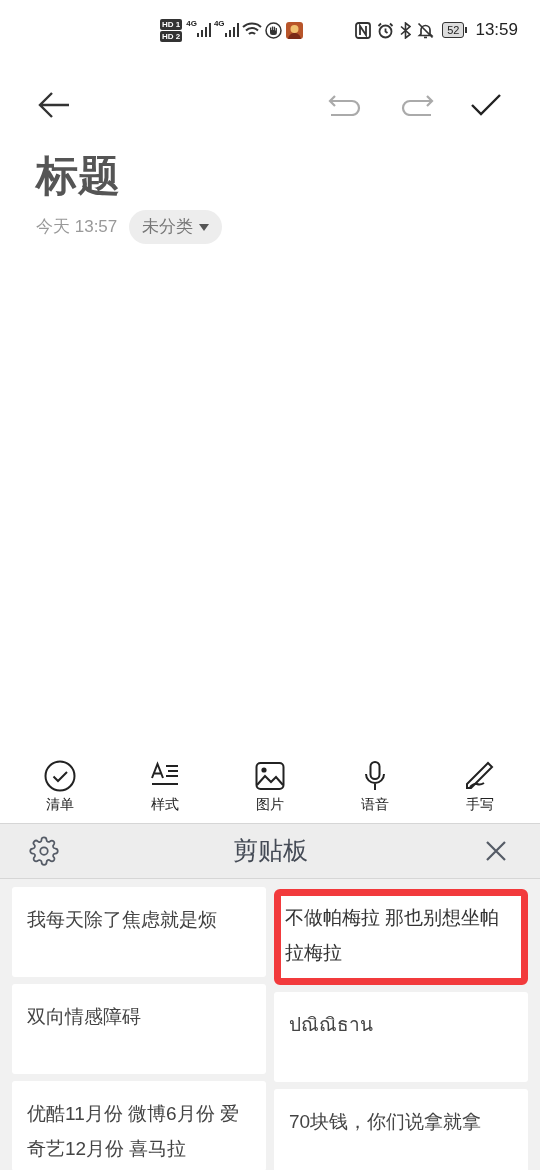 The width and height of the screenshot is (540, 1170). I want to click on clipboard-item: 优酷11月份 微博6月份 爱奇艺12月份 喜马拉, so click(139, 1125).